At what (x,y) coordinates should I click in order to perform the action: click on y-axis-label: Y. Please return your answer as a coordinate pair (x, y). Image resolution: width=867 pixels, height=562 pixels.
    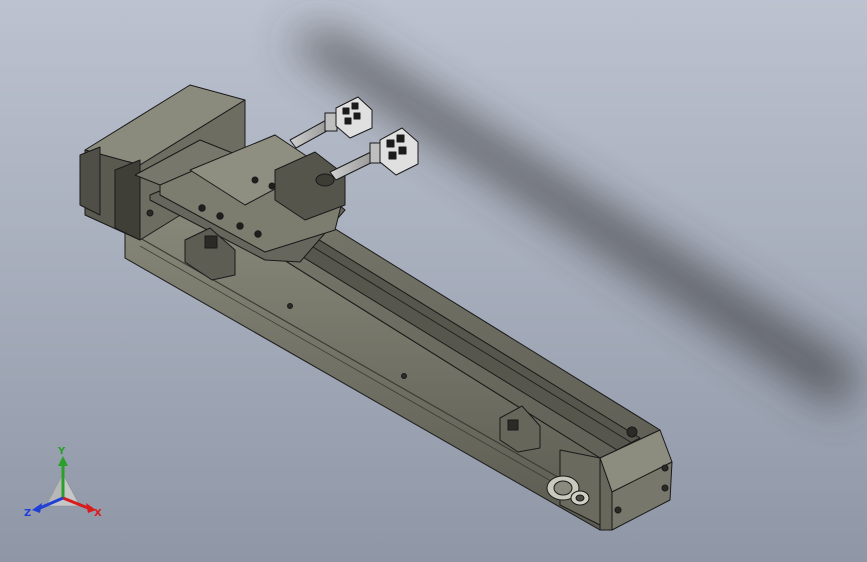
    Looking at the image, I should click on (61, 451).